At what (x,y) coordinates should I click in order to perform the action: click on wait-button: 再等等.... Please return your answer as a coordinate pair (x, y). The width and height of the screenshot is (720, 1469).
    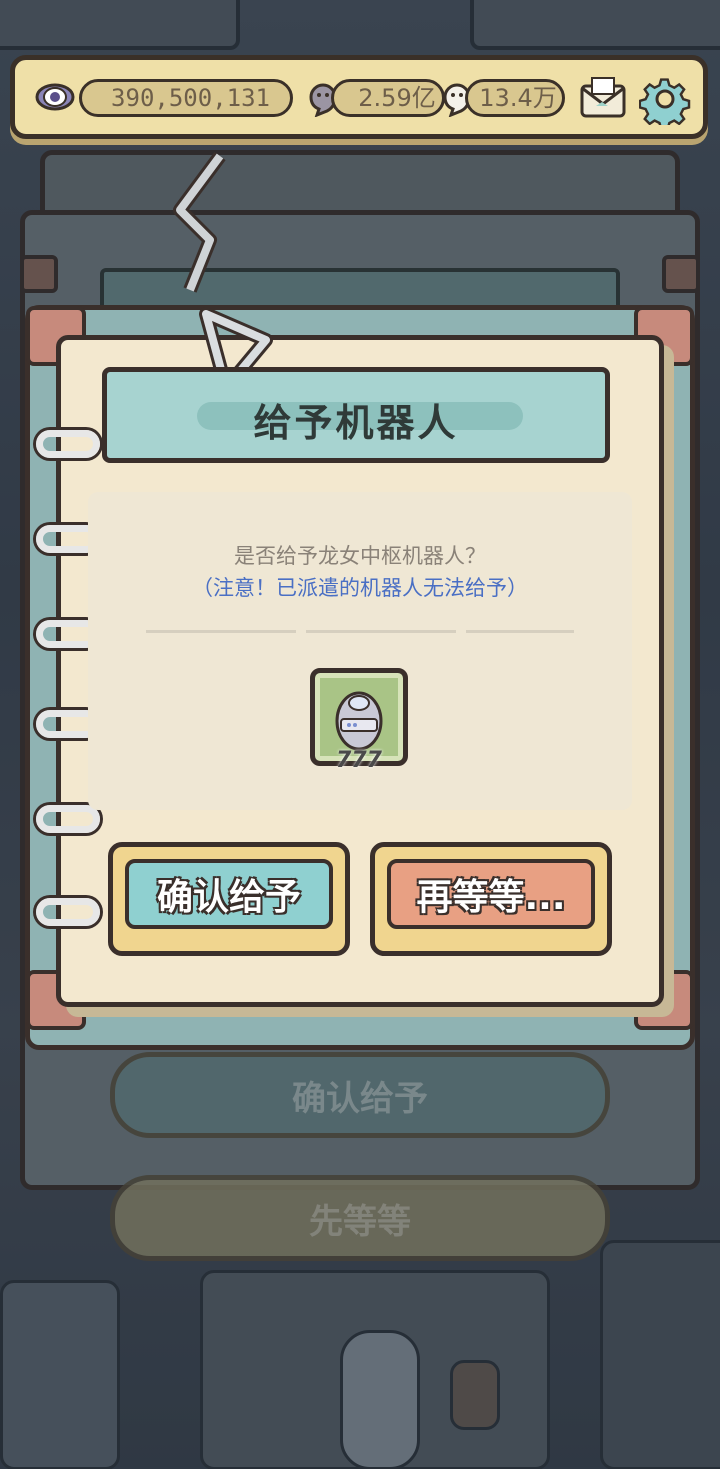
    Looking at the image, I should click on (491, 899).